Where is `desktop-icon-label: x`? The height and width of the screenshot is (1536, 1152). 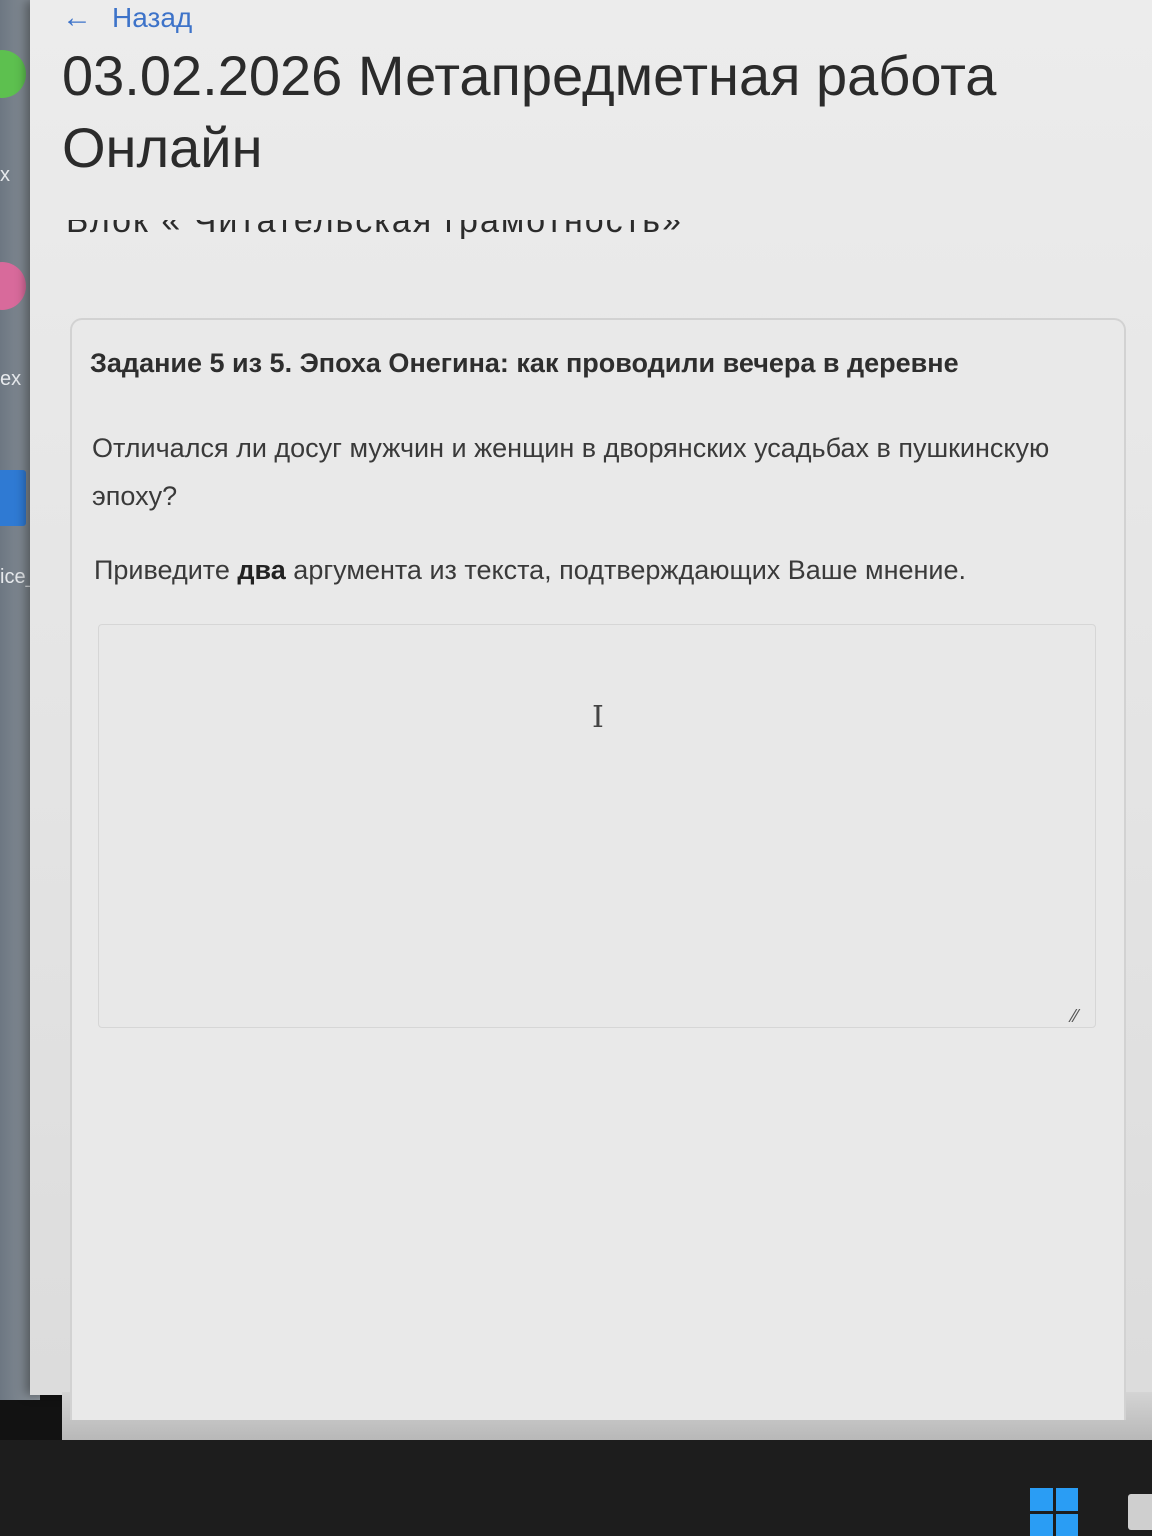 desktop-icon-label: x is located at coordinates (5, 175).